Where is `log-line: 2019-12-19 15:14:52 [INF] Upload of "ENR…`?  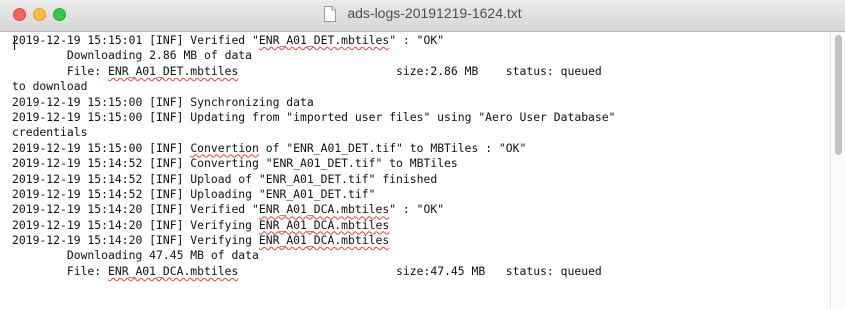
log-line: 2019-12-19 15:14:52 [INF] Upload of "ENR… is located at coordinates (417, 179).